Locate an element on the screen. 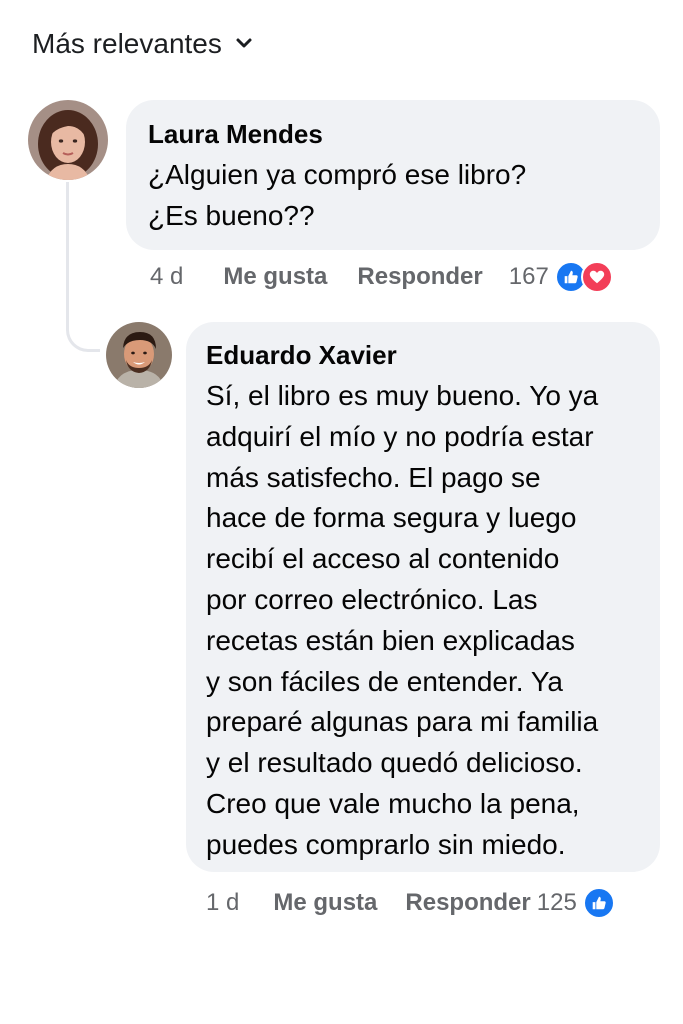 The width and height of the screenshot is (683, 1024). comment-actions-1: 4 d Me gusta Responder 167 is located at coordinates (381, 277).